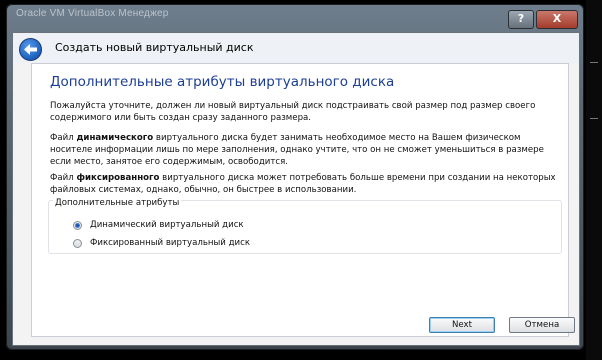 This screenshot has width=602, height=360. What do you see at coordinates (77, 243) in the screenshot?
I see `radio-button-unchecked` at bounding box center [77, 243].